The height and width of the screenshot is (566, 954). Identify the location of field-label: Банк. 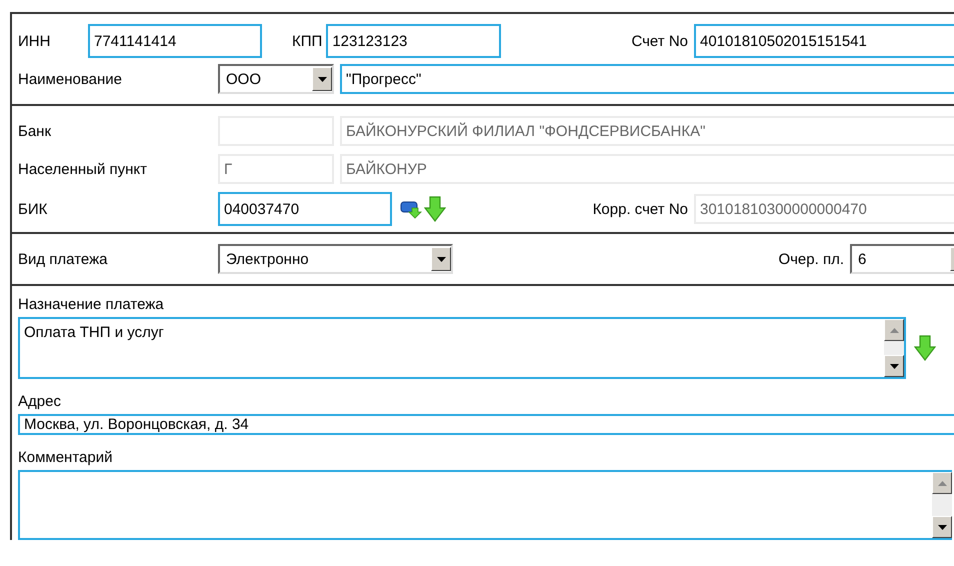
(35, 131).